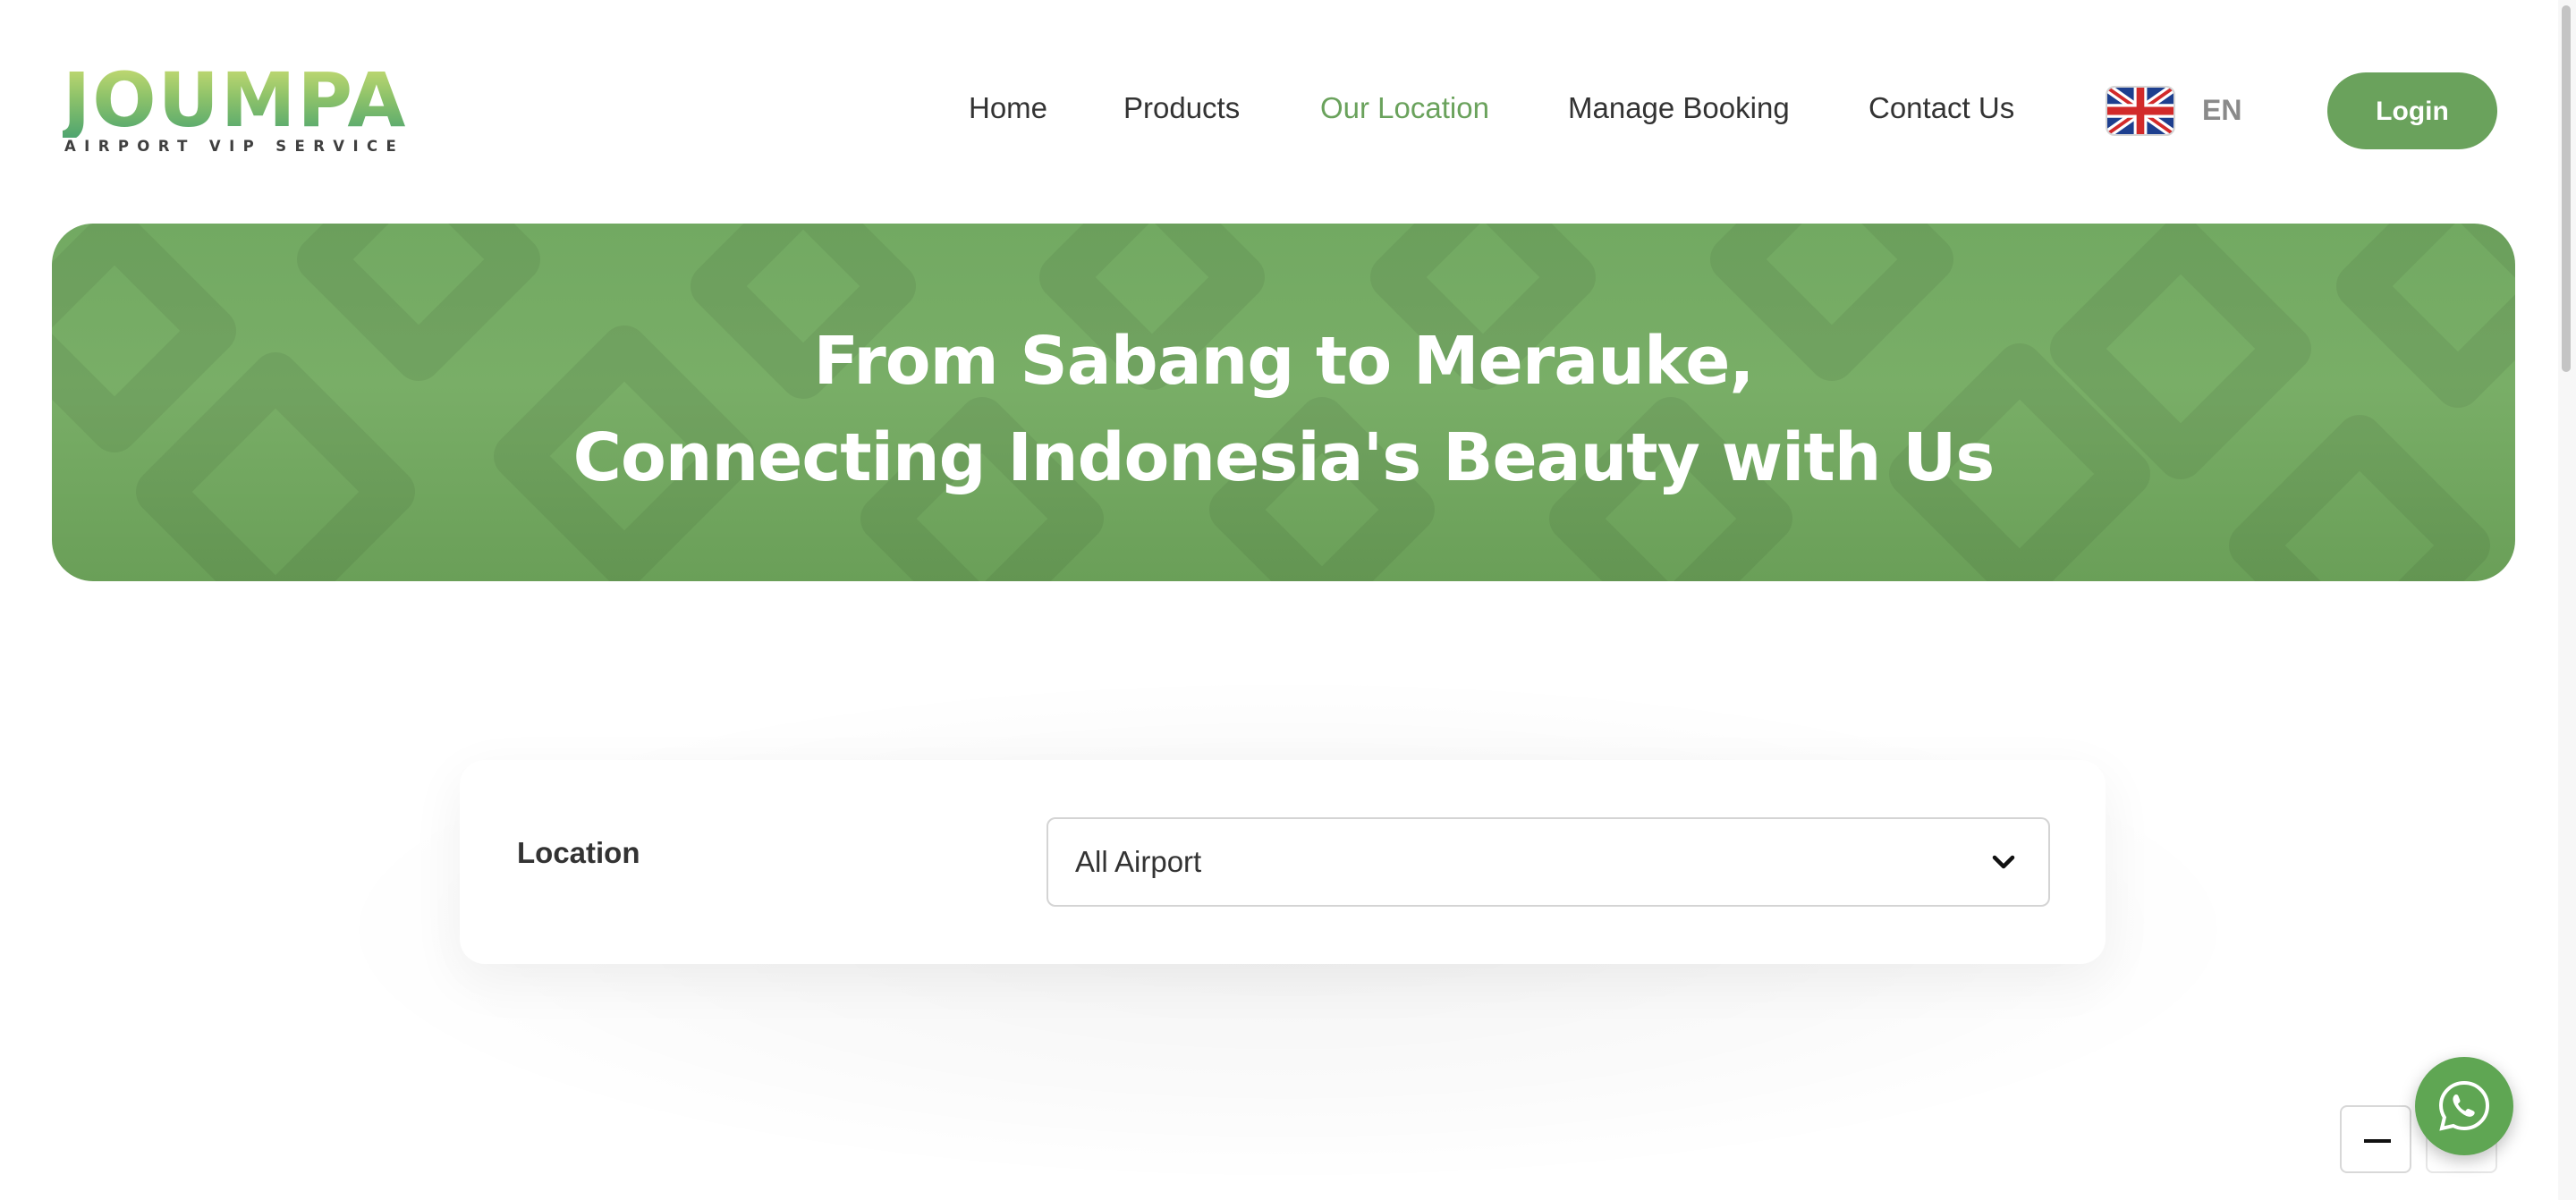 The image size is (2576, 1200). I want to click on minimize-button, so click(2375, 1139).